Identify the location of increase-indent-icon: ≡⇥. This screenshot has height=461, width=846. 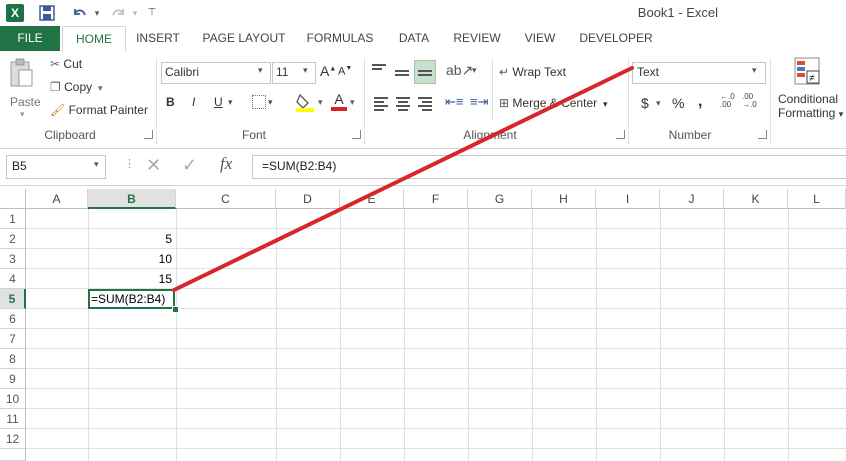
(479, 102).